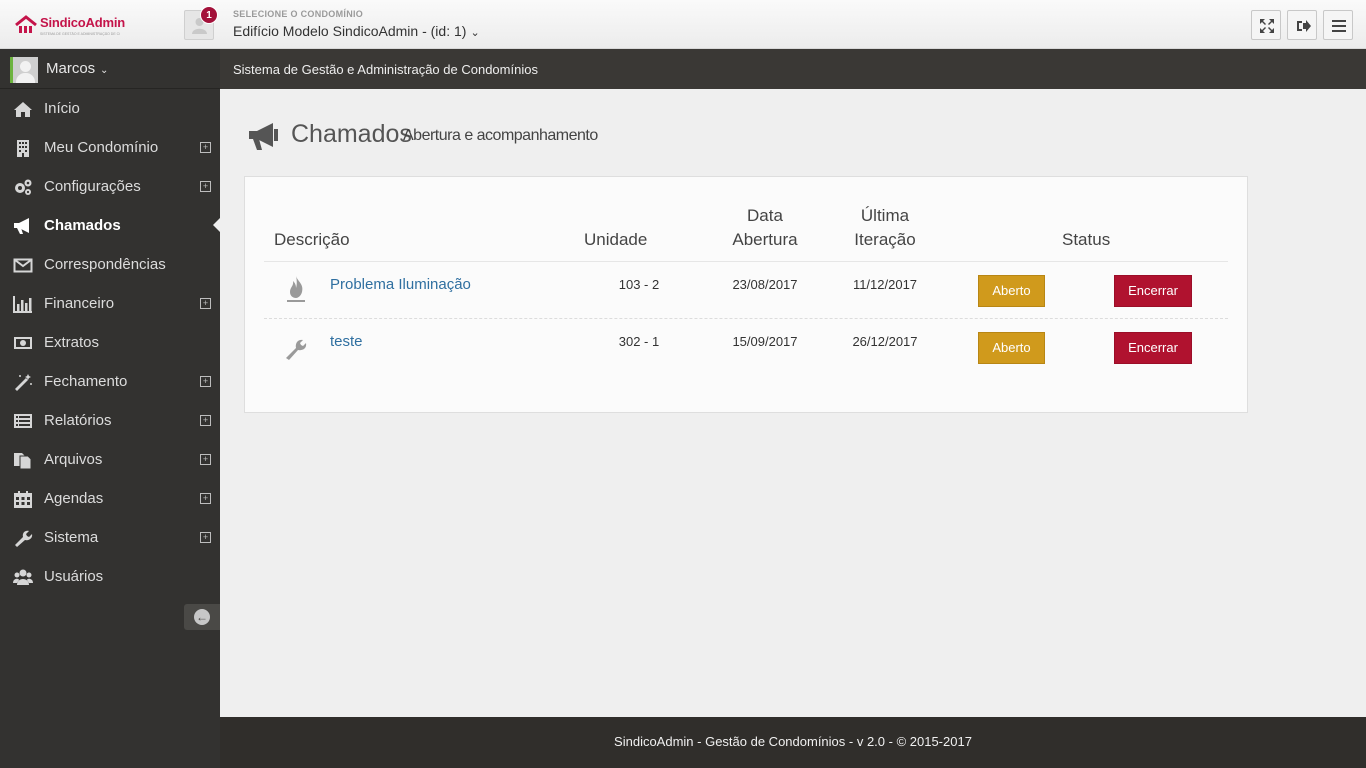 The width and height of the screenshot is (1366, 768). I want to click on user-name-dropdown: Marcos ⌄, so click(77, 68).